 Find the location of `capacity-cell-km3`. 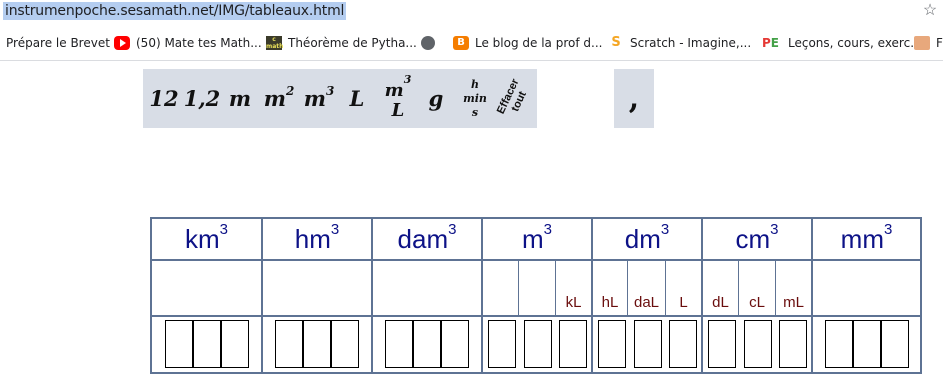

capacity-cell-km3 is located at coordinates (207, 288).